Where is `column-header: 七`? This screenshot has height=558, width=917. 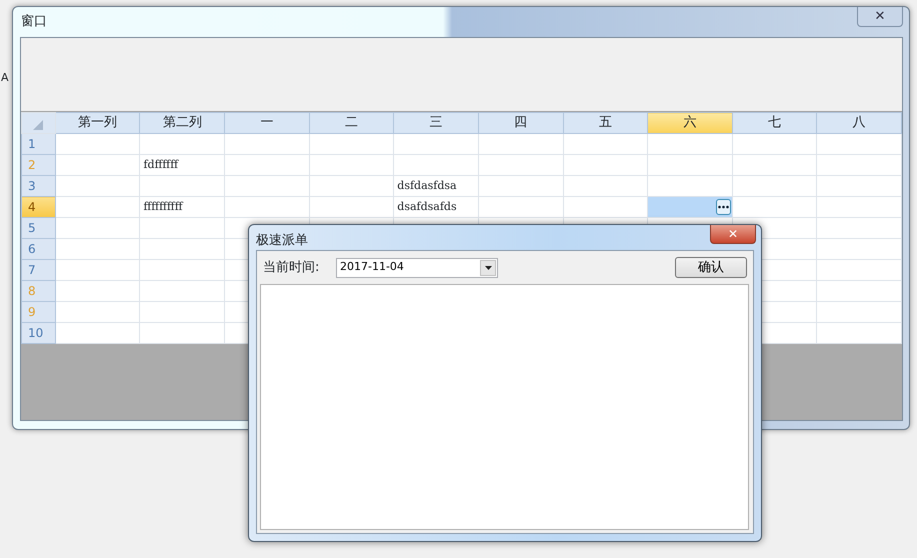 column-header: 七 is located at coordinates (774, 123).